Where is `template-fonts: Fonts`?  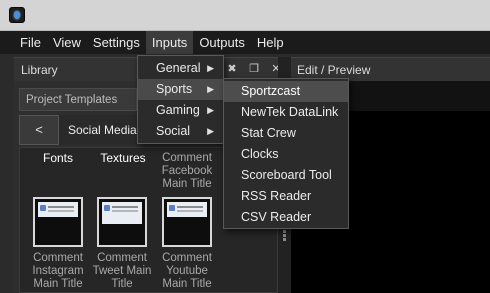 template-fonts: Fonts is located at coordinates (58, 158).